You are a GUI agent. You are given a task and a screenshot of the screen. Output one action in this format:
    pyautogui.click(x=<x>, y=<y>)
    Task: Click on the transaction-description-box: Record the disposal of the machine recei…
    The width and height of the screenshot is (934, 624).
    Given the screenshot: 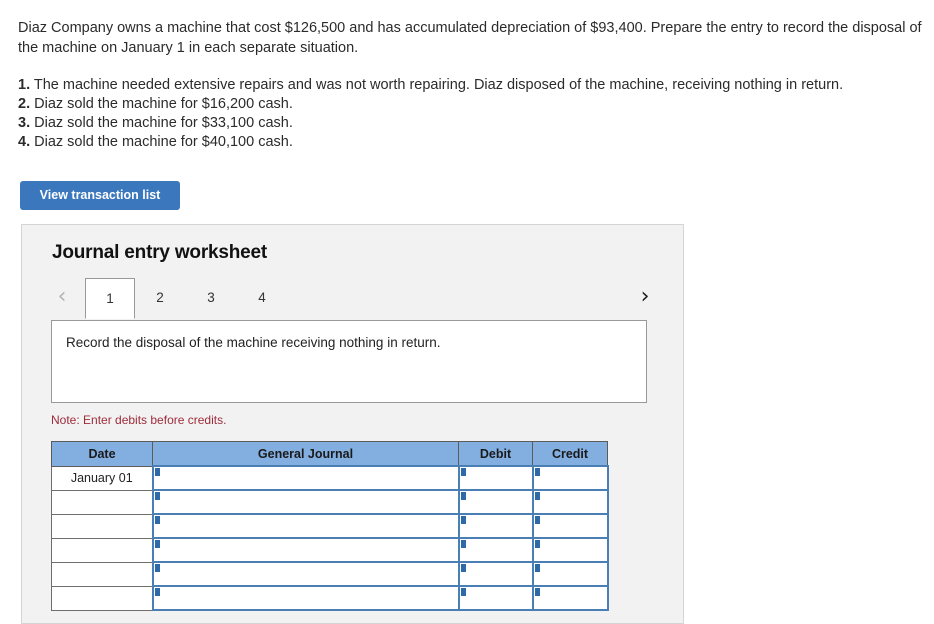 What is the action you would take?
    pyautogui.click(x=349, y=361)
    